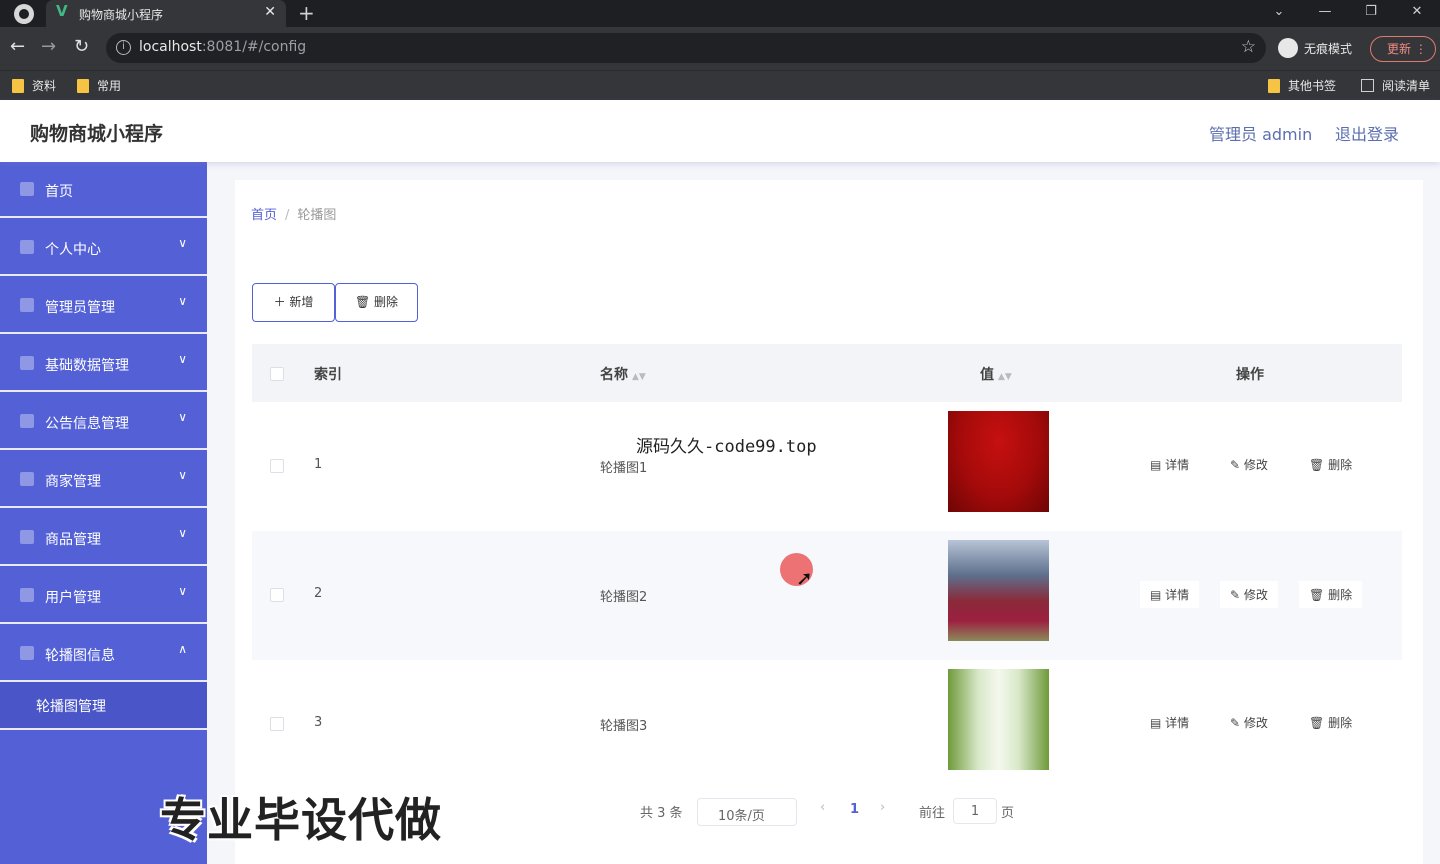 This screenshot has width=1440, height=864. Describe the element at coordinates (882, 807) in the screenshot. I see `next-page-icon: ›` at that location.